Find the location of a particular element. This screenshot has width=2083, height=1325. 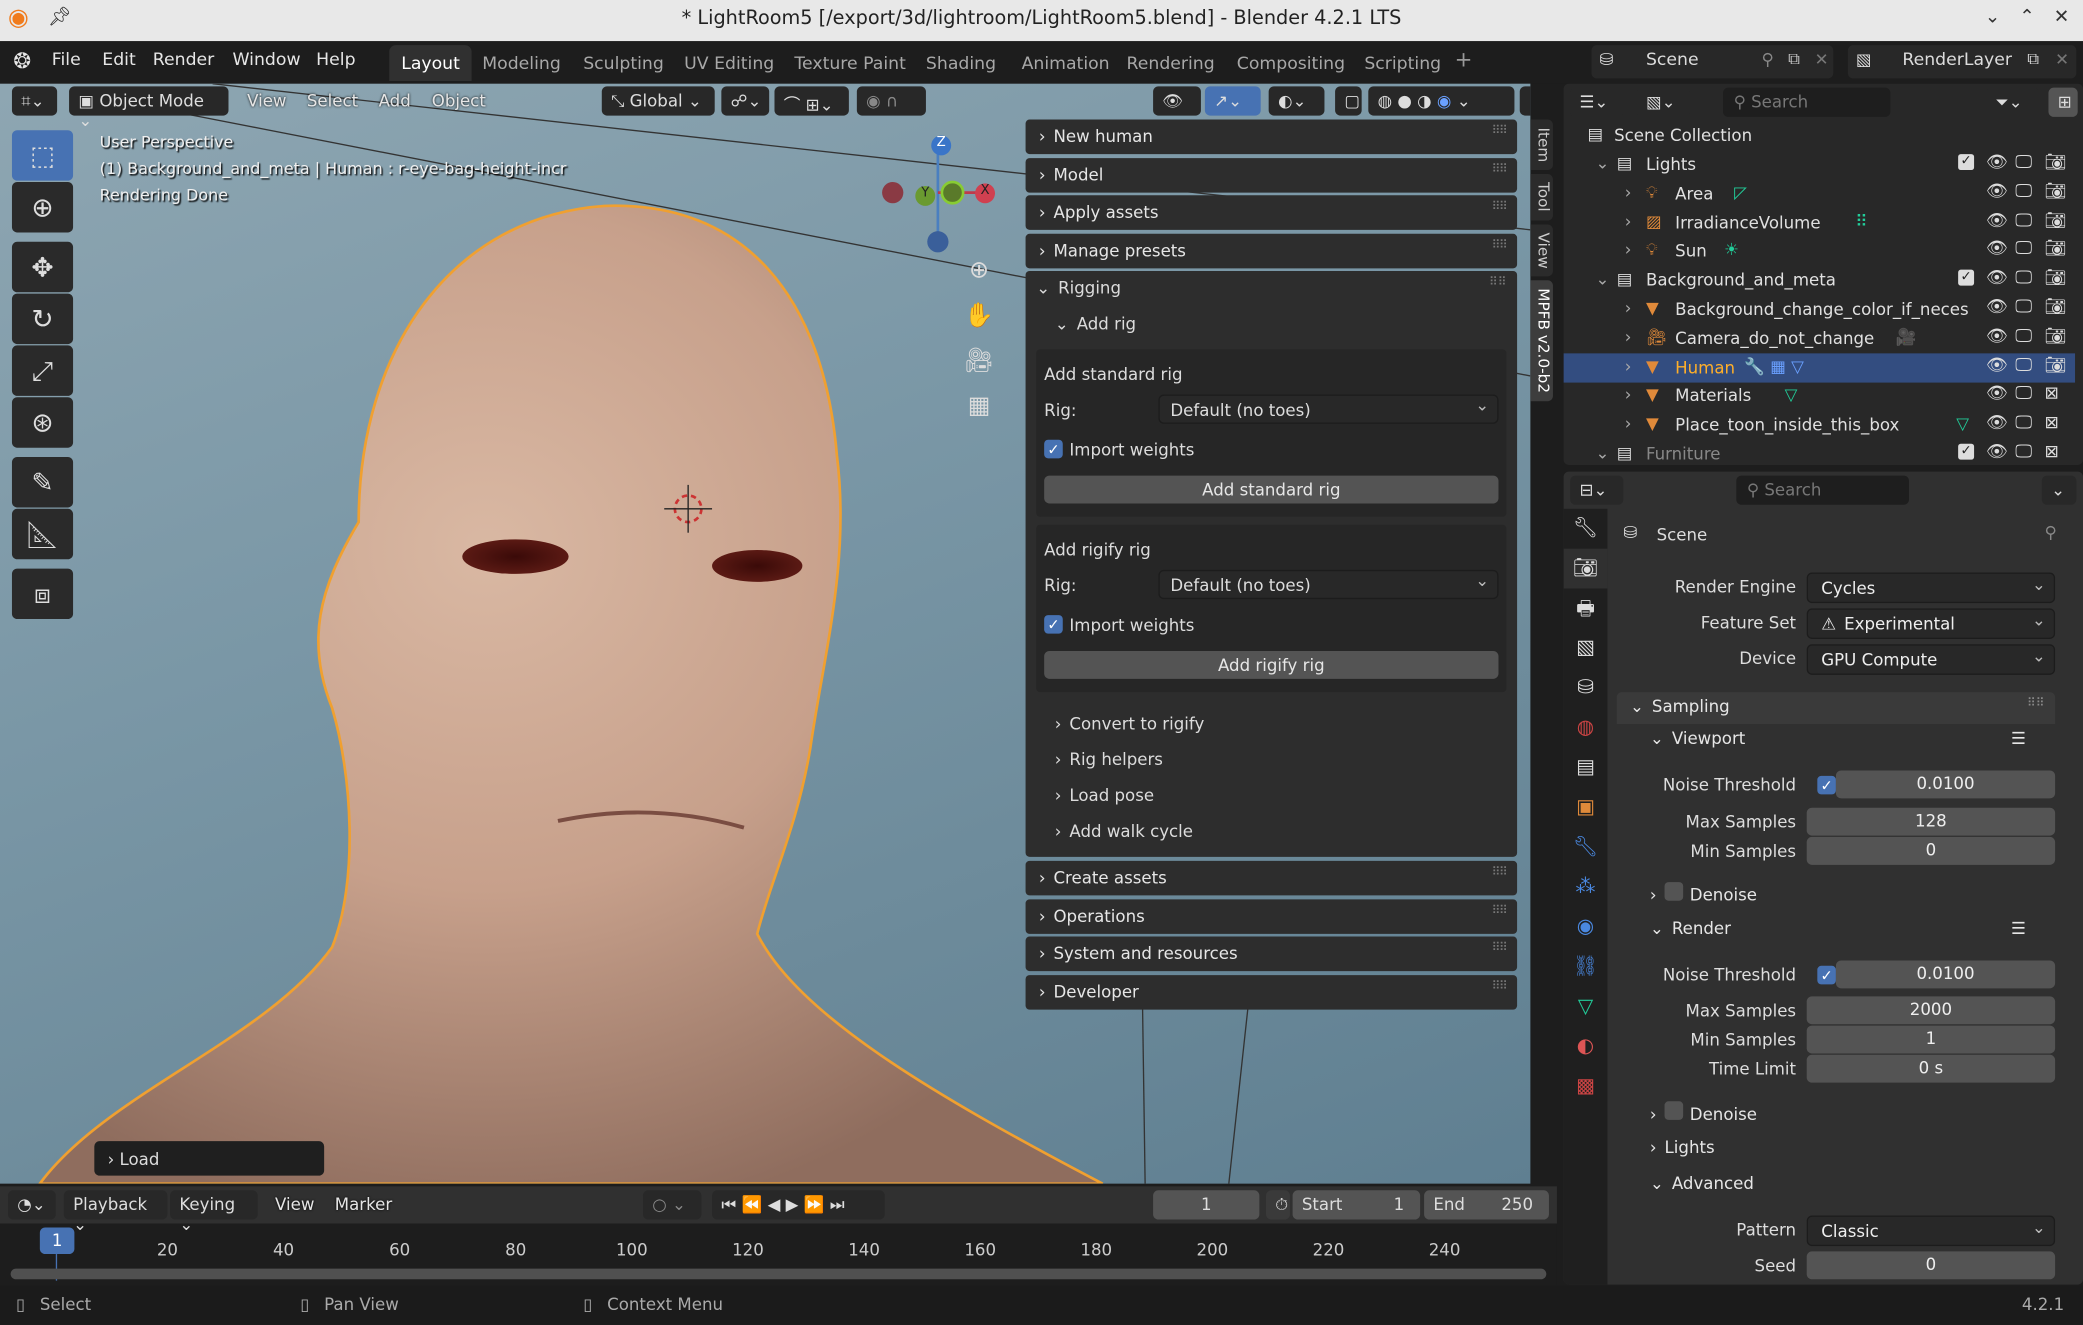

standard-import-weights-checkbox: ✓ Import weights is located at coordinates (1271, 450).